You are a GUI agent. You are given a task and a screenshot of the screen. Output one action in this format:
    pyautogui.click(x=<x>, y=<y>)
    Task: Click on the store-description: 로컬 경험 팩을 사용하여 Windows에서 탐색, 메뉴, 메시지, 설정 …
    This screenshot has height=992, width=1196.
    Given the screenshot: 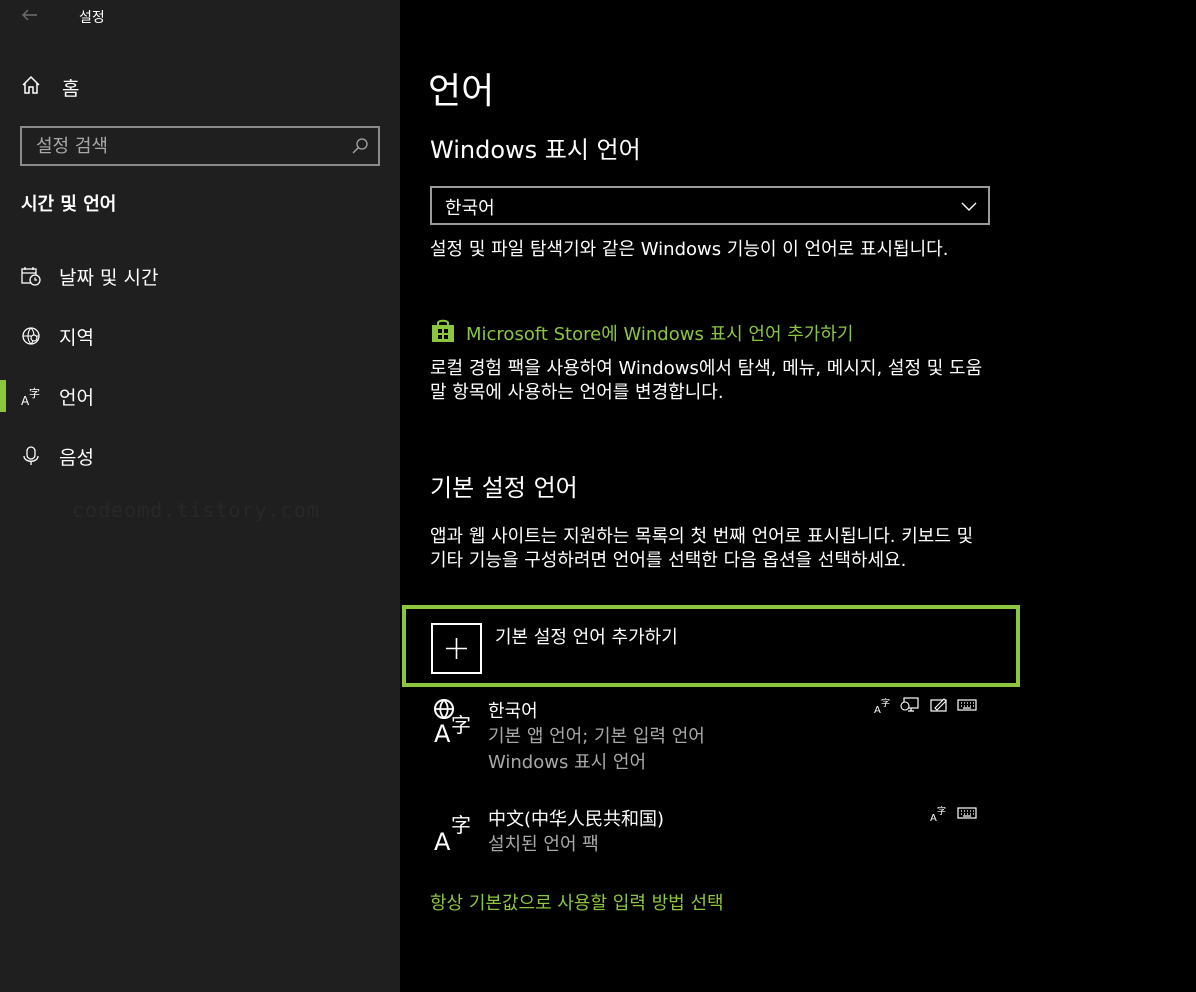 What is the action you would take?
    pyautogui.click(x=706, y=380)
    